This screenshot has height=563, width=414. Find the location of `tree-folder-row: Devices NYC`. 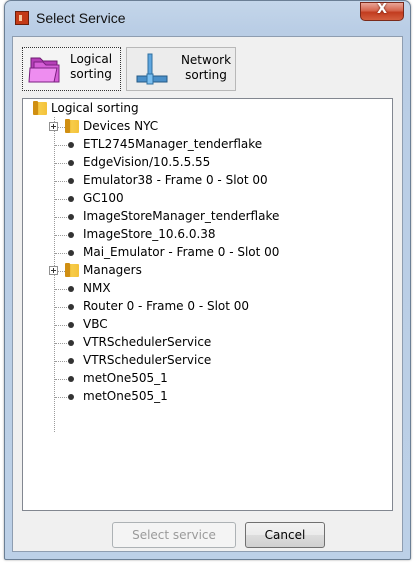

tree-folder-row: Devices NYC is located at coordinates (207, 127).